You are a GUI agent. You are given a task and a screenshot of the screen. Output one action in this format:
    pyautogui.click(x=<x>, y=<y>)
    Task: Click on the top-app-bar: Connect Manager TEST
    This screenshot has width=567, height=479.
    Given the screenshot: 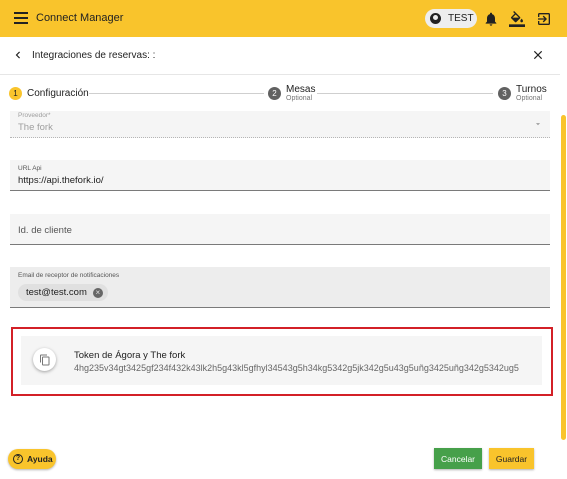 What is the action you would take?
    pyautogui.click(x=283, y=18)
    